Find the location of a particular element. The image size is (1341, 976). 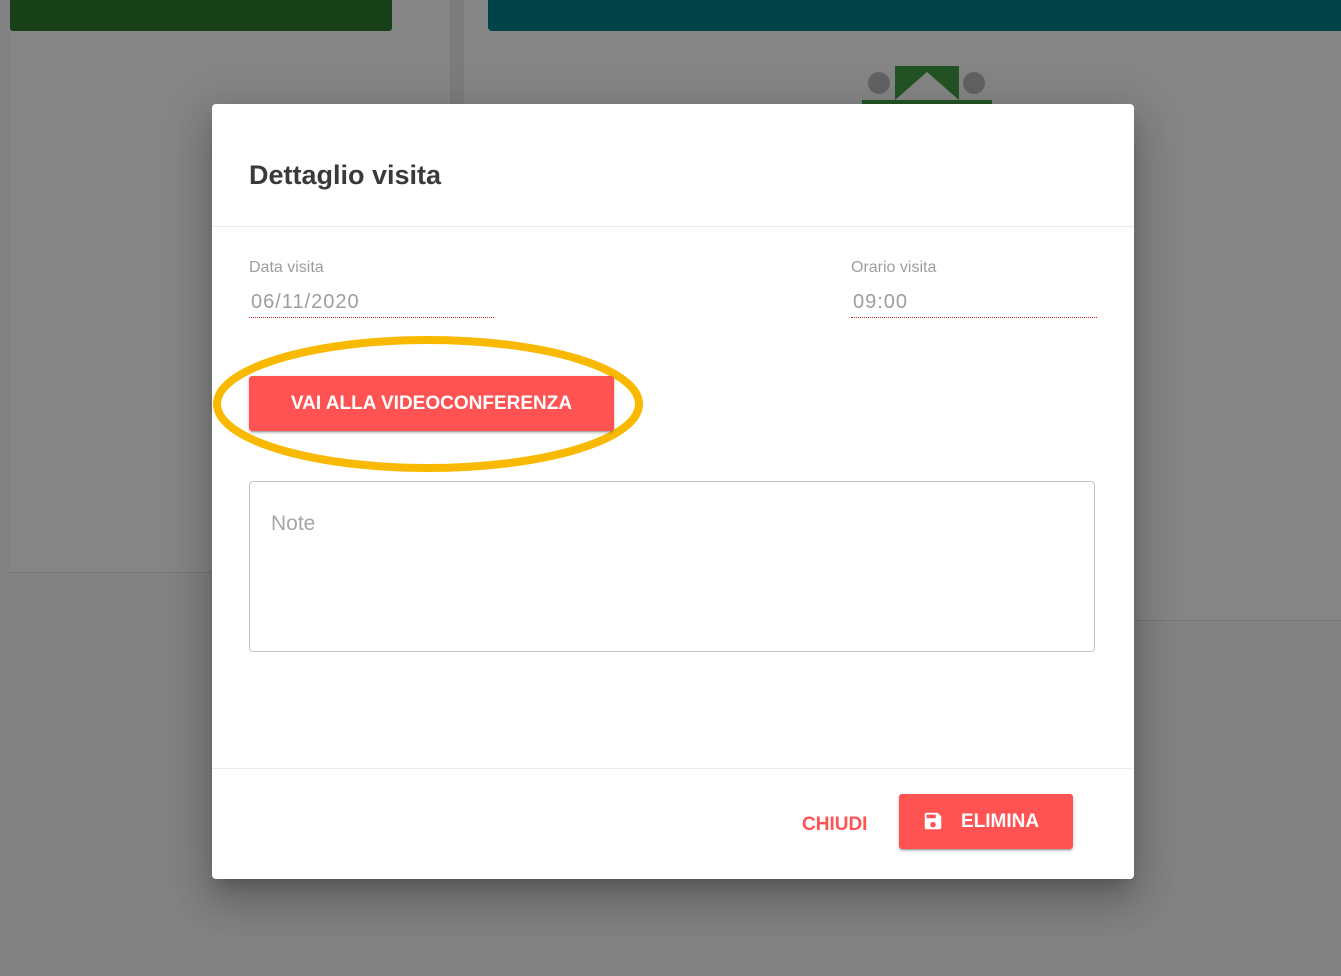

dialog-title: Dettaglio visita is located at coordinates (345, 175).